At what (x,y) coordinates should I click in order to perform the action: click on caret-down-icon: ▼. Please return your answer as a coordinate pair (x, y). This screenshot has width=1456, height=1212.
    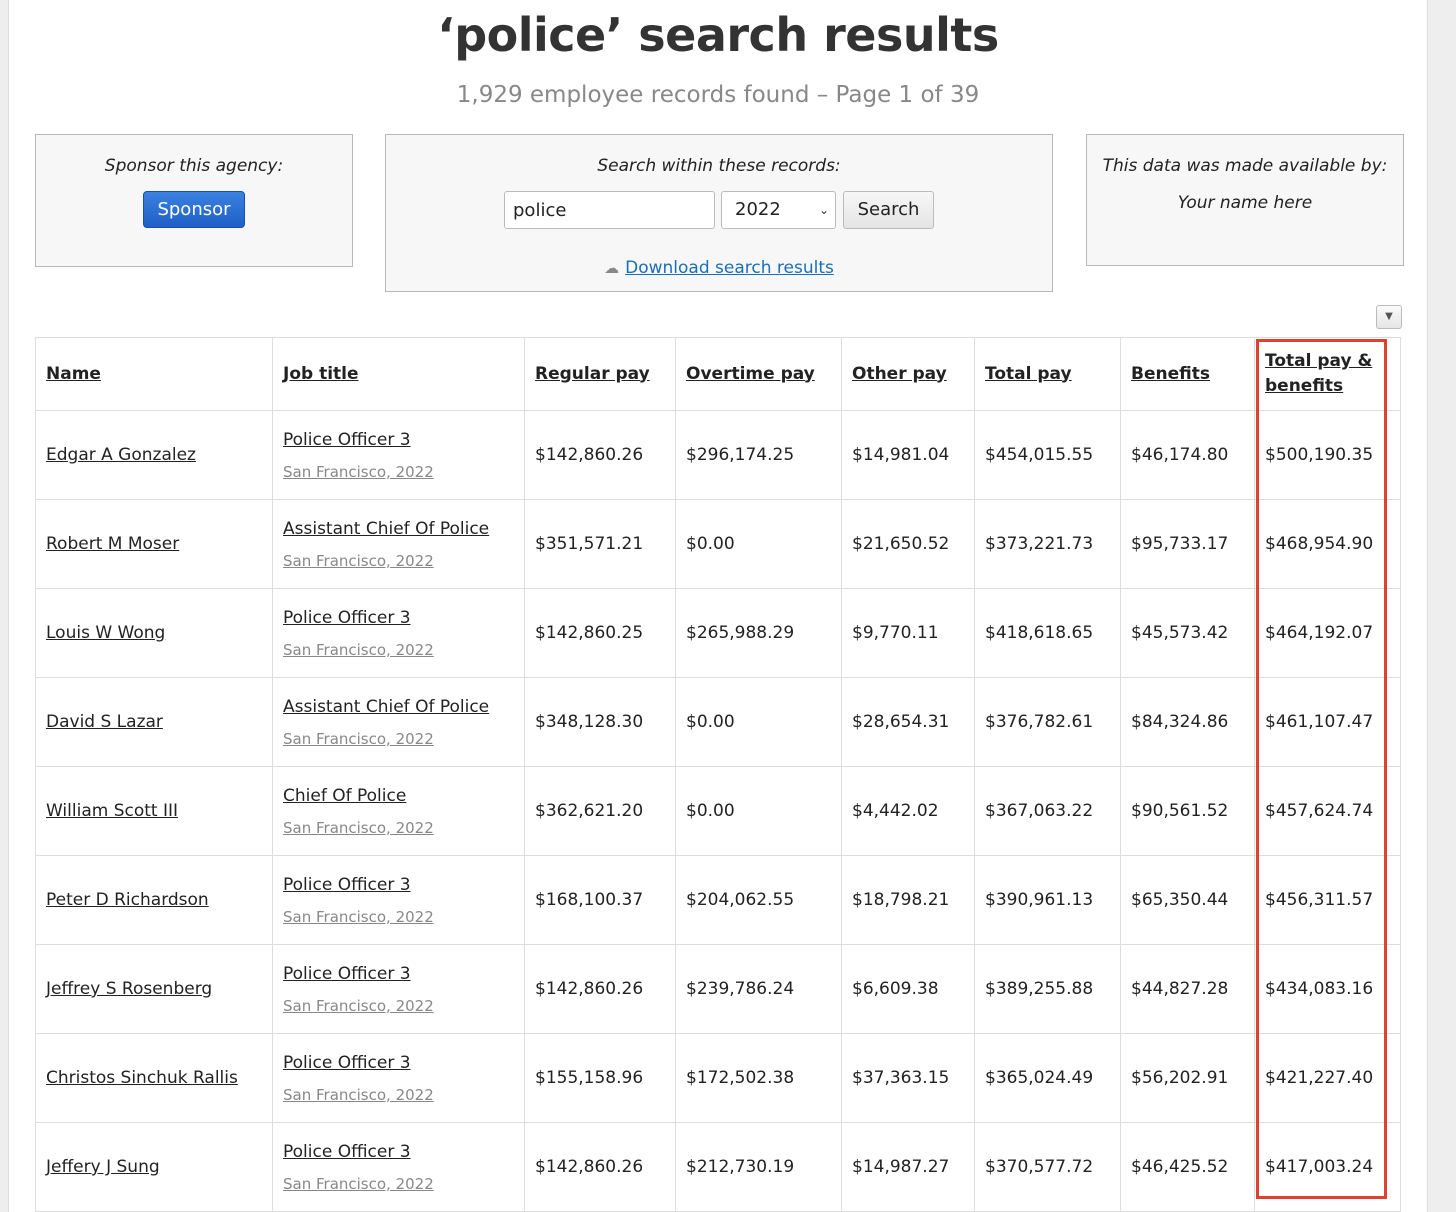
    Looking at the image, I should click on (1389, 317).